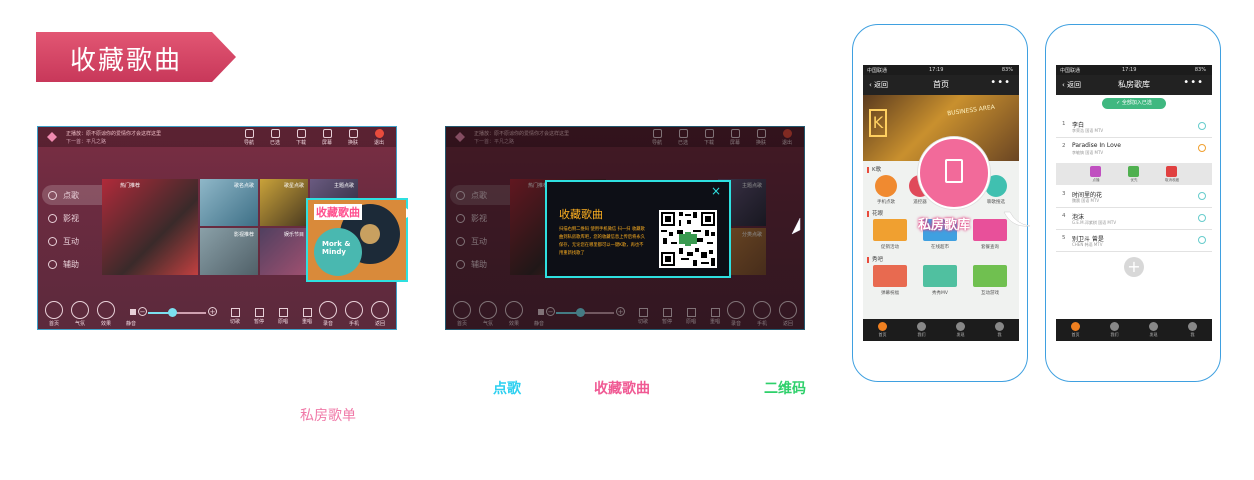  I want to click on gift-icon, so click(890, 230).